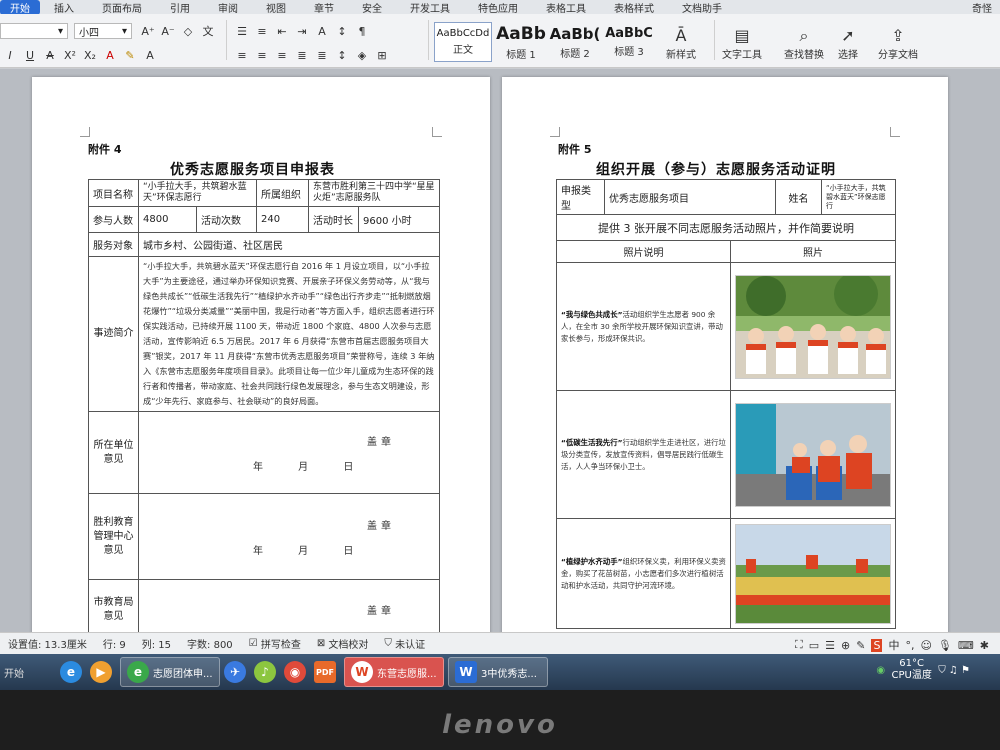 The height and width of the screenshot is (750, 1000). What do you see at coordinates (10, 55) in the screenshot?
I see `italic-icon: I` at bounding box center [10, 55].